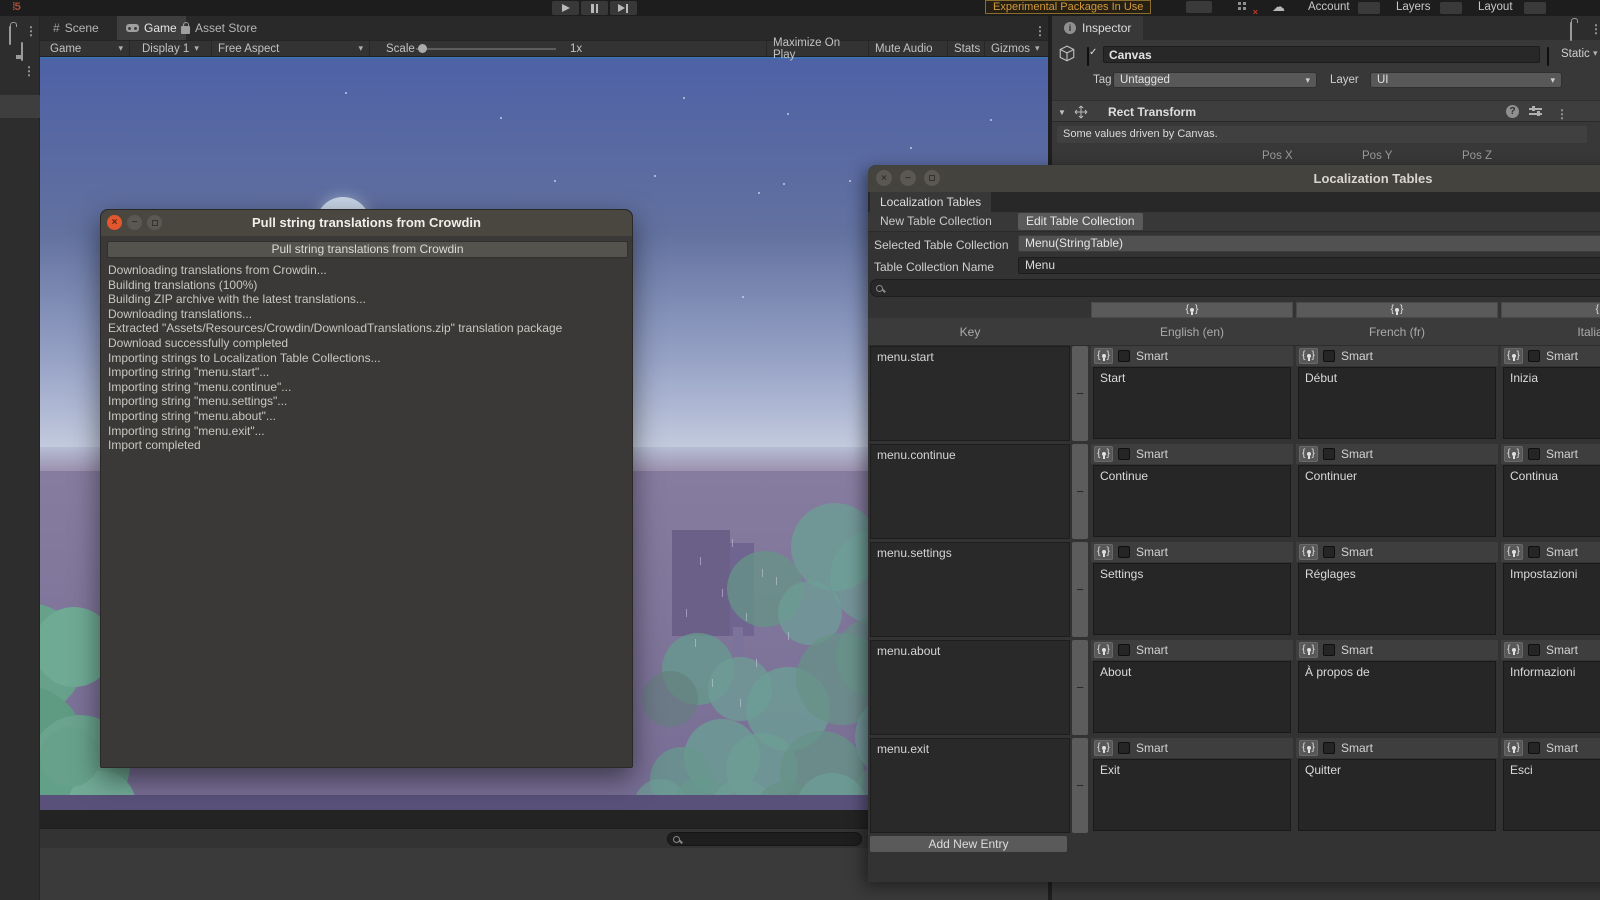 The image size is (1600, 900). Describe the element at coordinates (1551, 403) in the screenshot. I see `translation-field: Inizia` at that location.